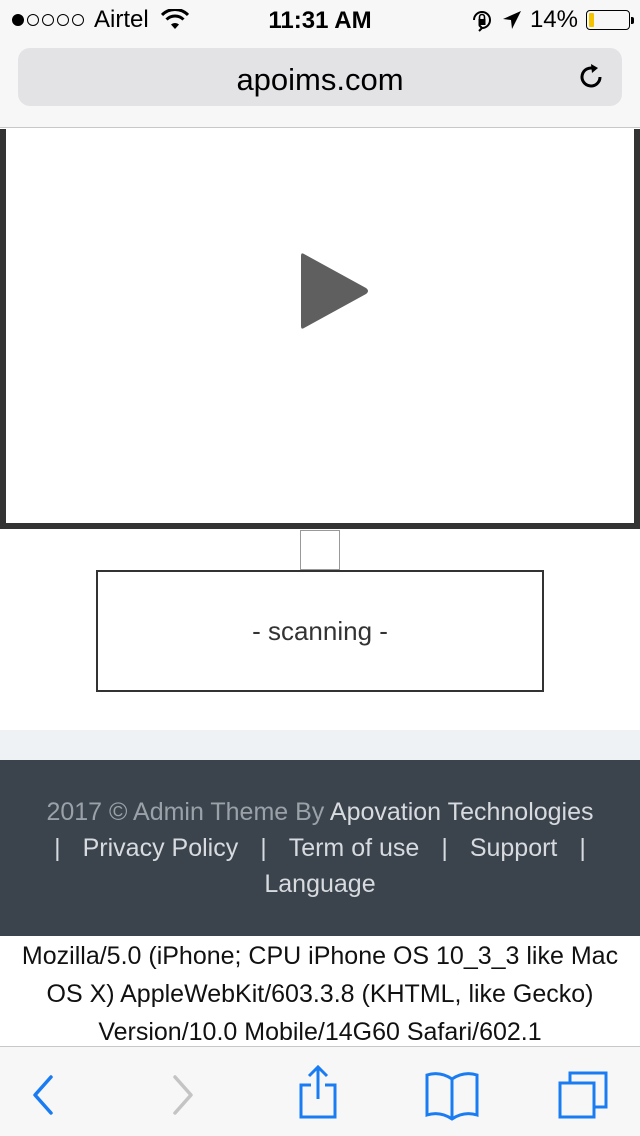 This screenshot has height=1136, width=640. Describe the element at coordinates (514, 848) in the screenshot. I see `support-link: Support` at that location.